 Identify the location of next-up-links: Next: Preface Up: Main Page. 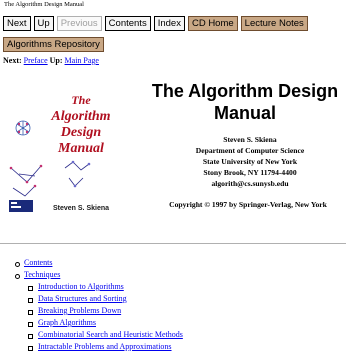
(51, 60).